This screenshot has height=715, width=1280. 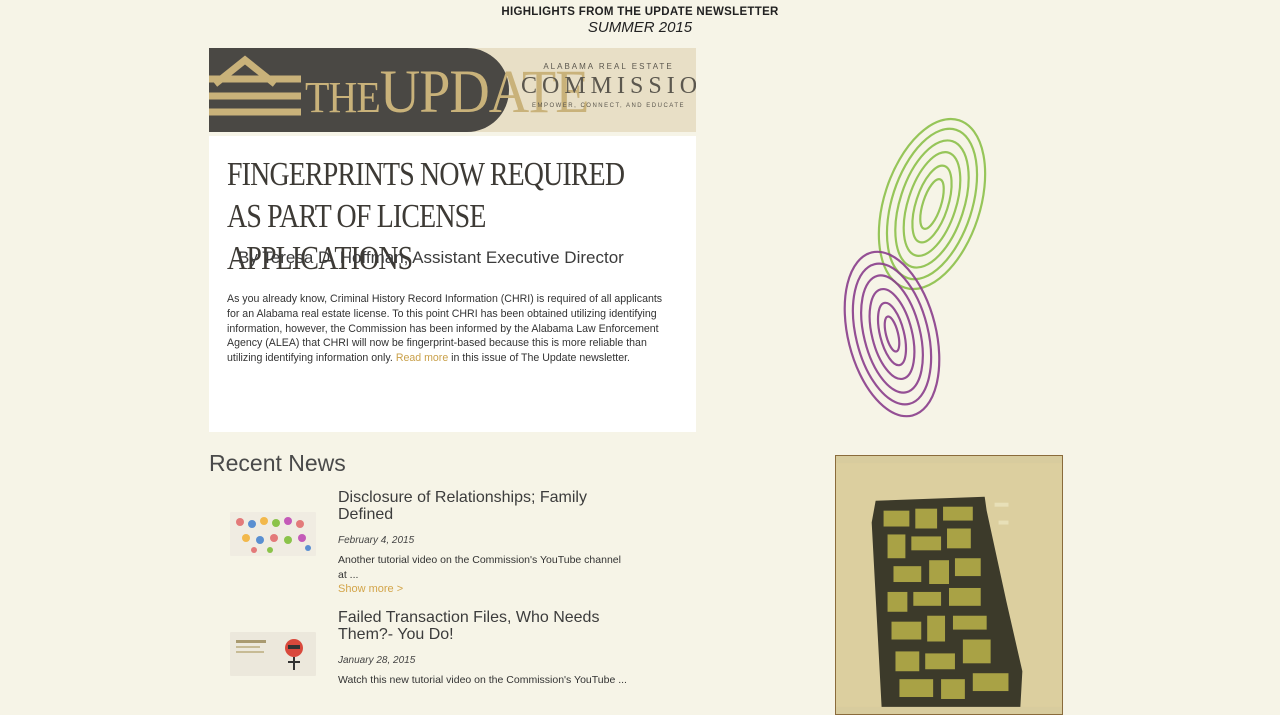 What do you see at coordinates (343, 97) in the screenshot?
I see `banner-title-prefix: THE` at bounding box center [343, 97].